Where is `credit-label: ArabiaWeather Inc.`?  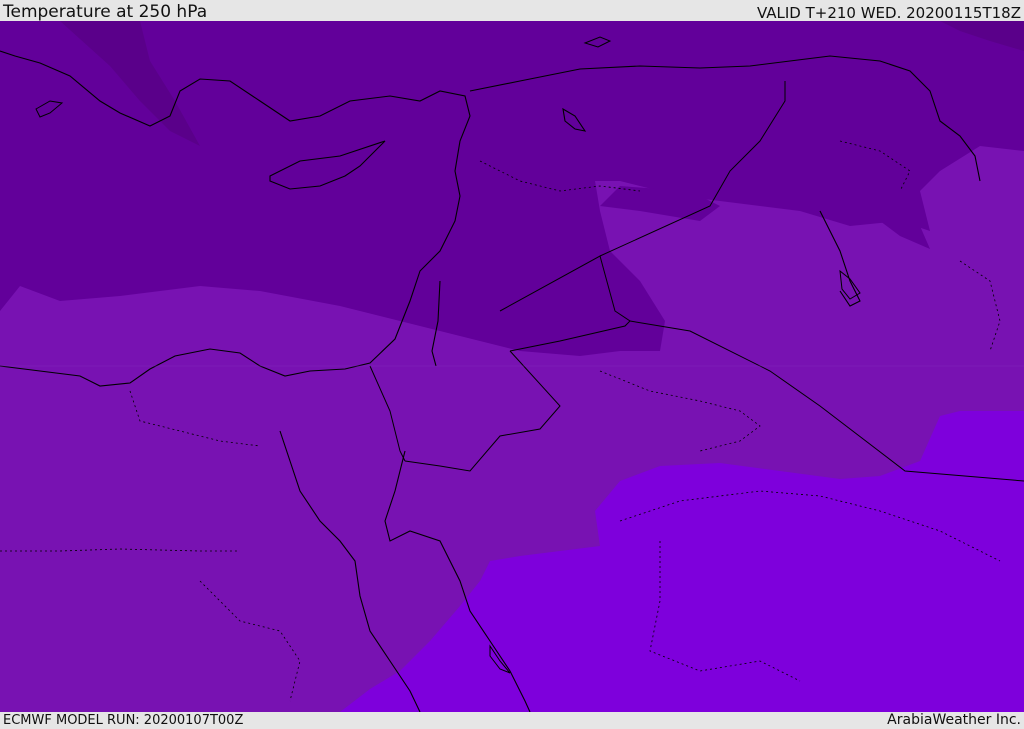
credit-label: ArabiaWeather Inc. is located at coordinates (954, 720).